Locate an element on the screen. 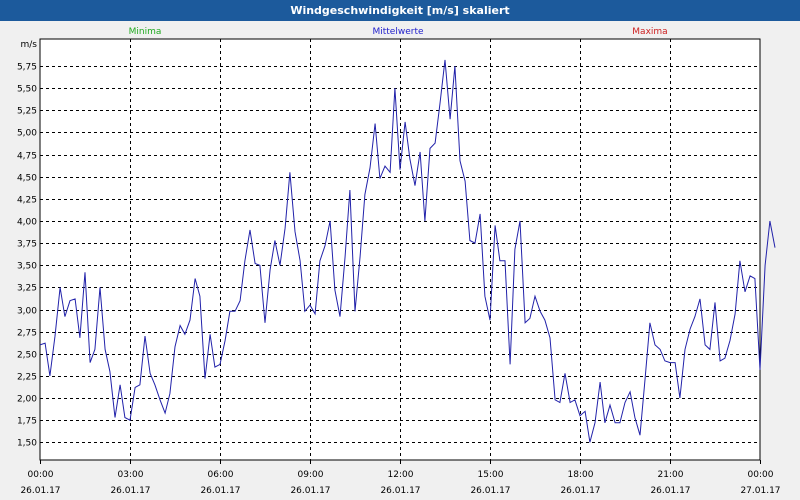 The height and width of the screenshot is (500, 800). y-tick-label: 3,25 is located at coordinates (27, 289).